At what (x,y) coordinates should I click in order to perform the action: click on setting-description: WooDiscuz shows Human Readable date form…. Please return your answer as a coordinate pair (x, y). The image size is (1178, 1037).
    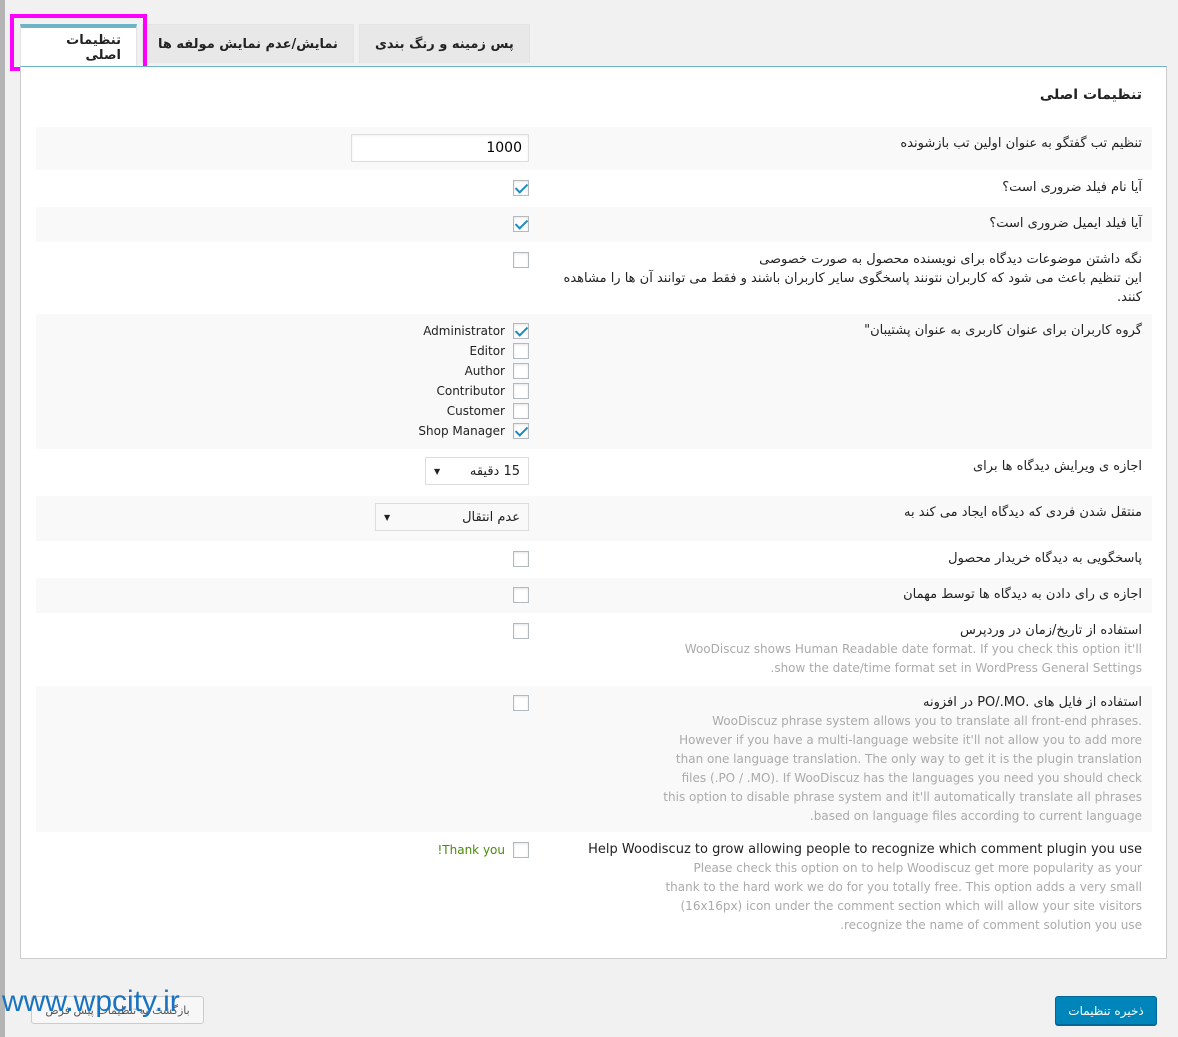
    Looking at the image, I should click on (913, 658).